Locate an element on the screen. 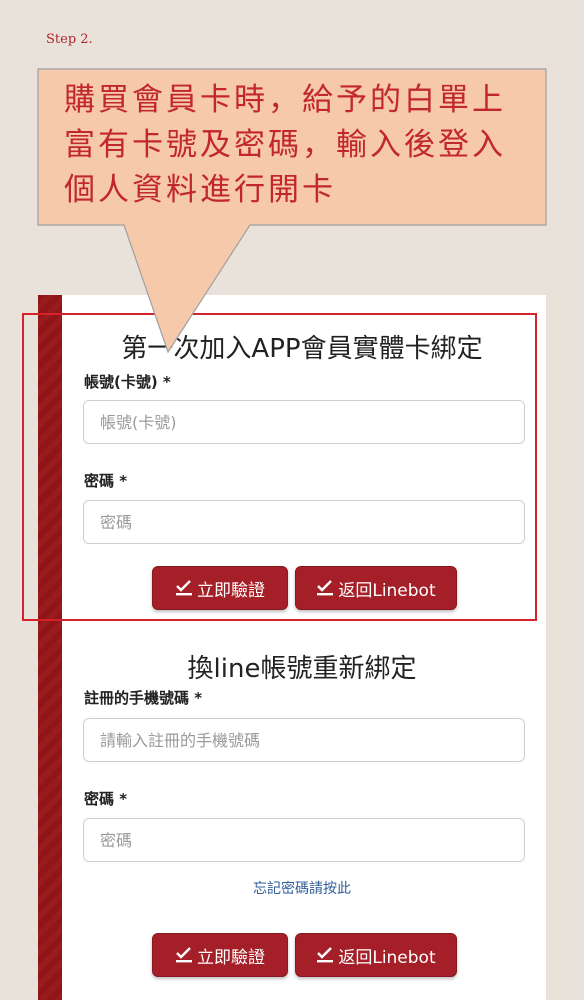 The image size is (584, 1000). rebind-verify-button-label: 立即驗證 is located at coordinates (231, 957).